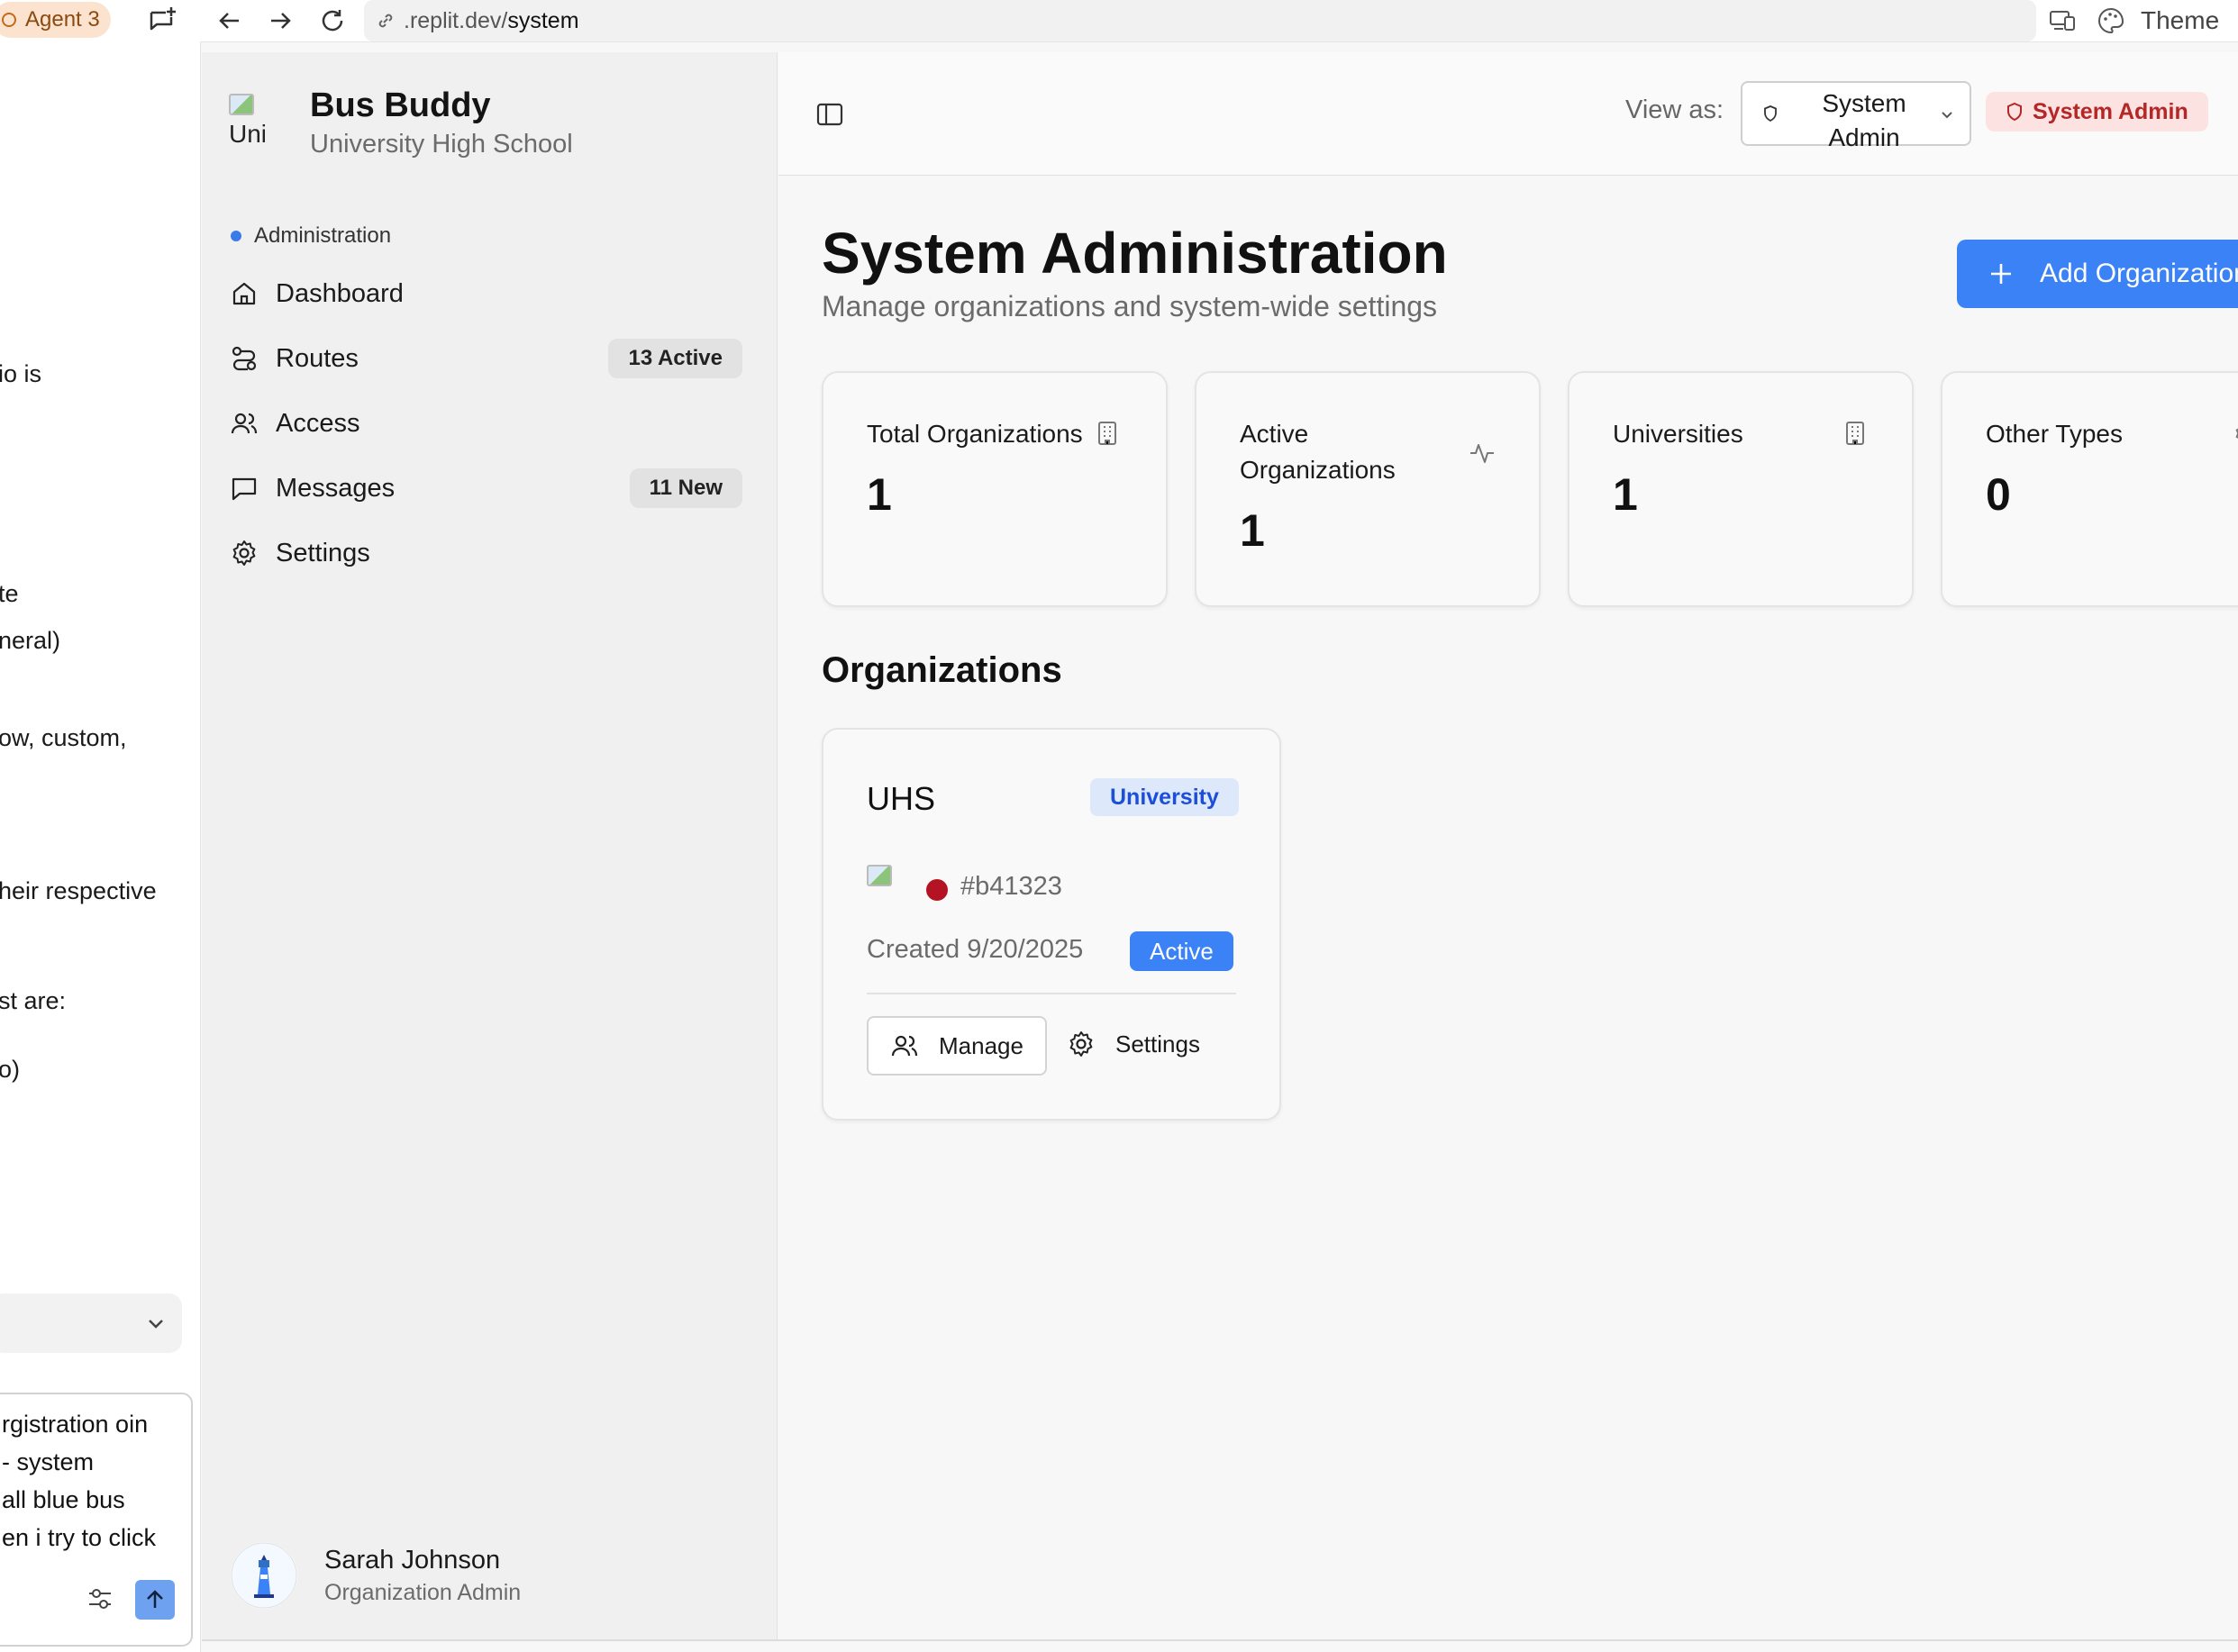  I want to click on organization-created-date: Created 9/20/2025, so click(975, 949).